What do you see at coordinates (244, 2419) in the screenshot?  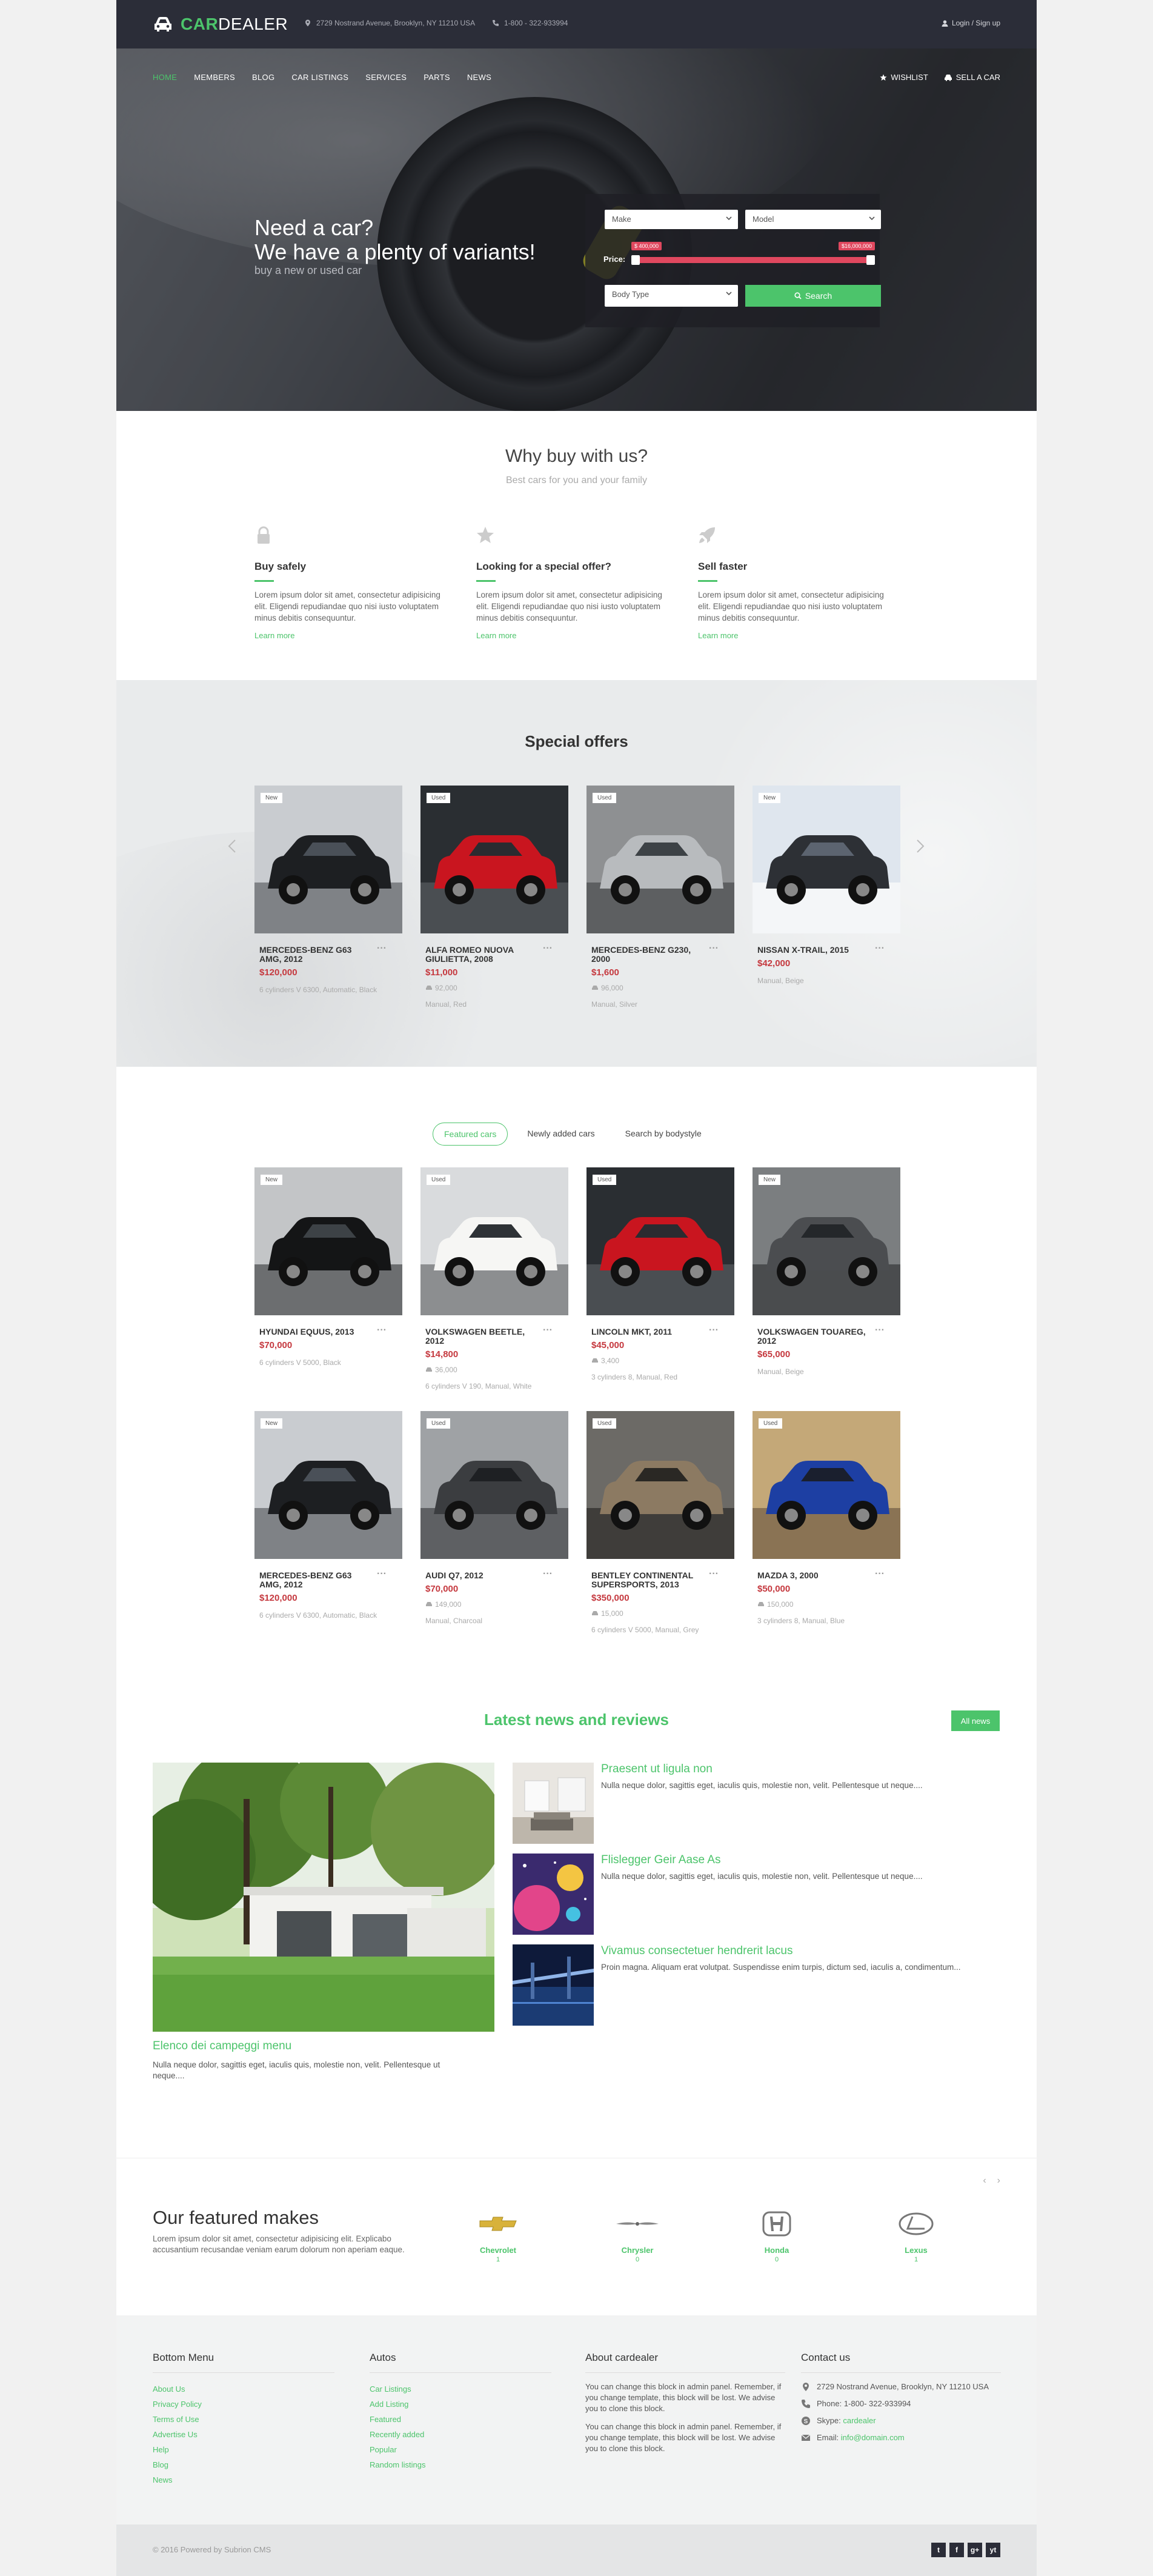 I see `footer-link: Terms of Use` at bounding box center [244, 2419].